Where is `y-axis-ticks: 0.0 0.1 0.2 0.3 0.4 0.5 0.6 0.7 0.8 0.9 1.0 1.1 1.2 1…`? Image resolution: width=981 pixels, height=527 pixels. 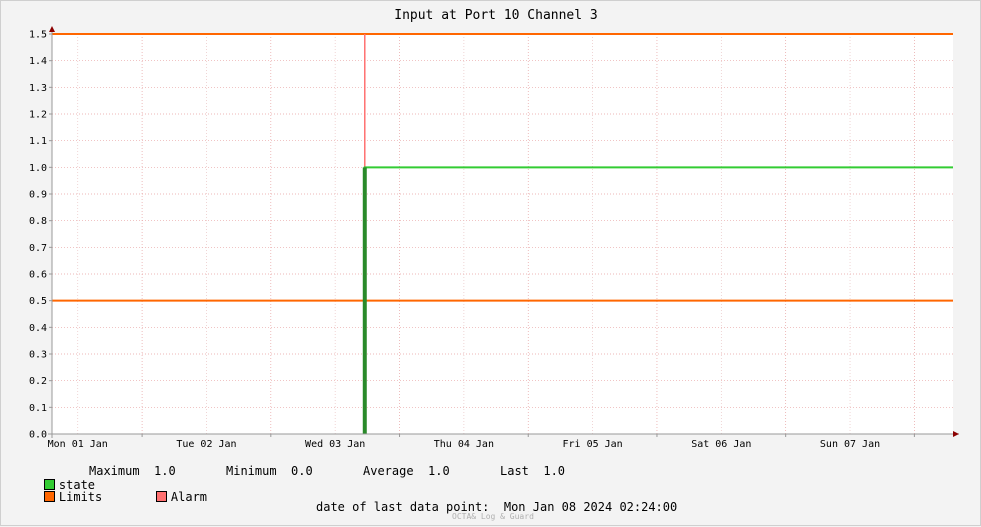
y-axis-ticks: 0.0 0.1 0.2 0.3 0.4 0.5 0.6 0.7 0.8 0.9 1.0 1.1 1.2 1… is located at coordinates (40, 235).